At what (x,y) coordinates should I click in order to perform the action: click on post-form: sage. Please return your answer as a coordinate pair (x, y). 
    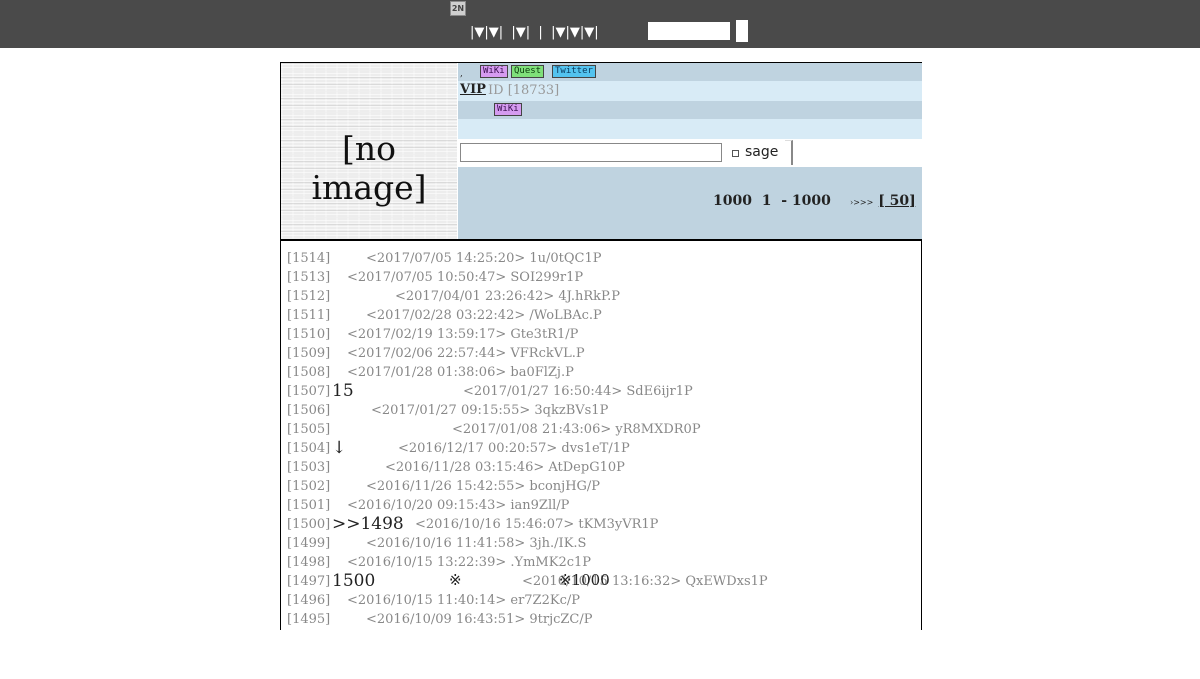
    Looking at the image, I should click on (690, 153).